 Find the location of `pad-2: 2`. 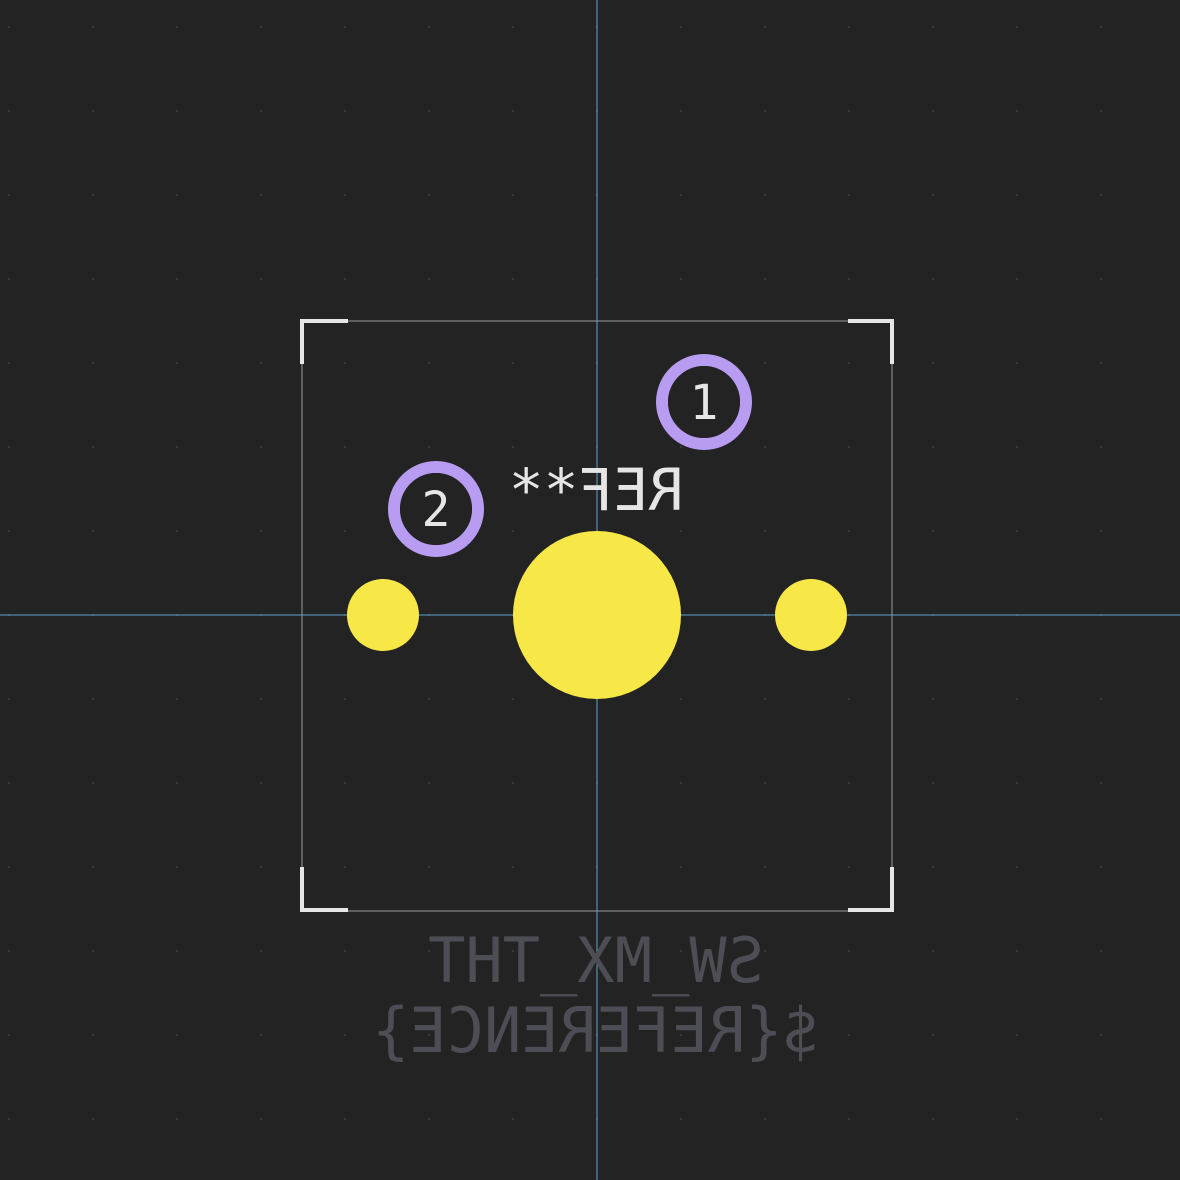

pad-2: 2 is located at coordinates (436, 509).